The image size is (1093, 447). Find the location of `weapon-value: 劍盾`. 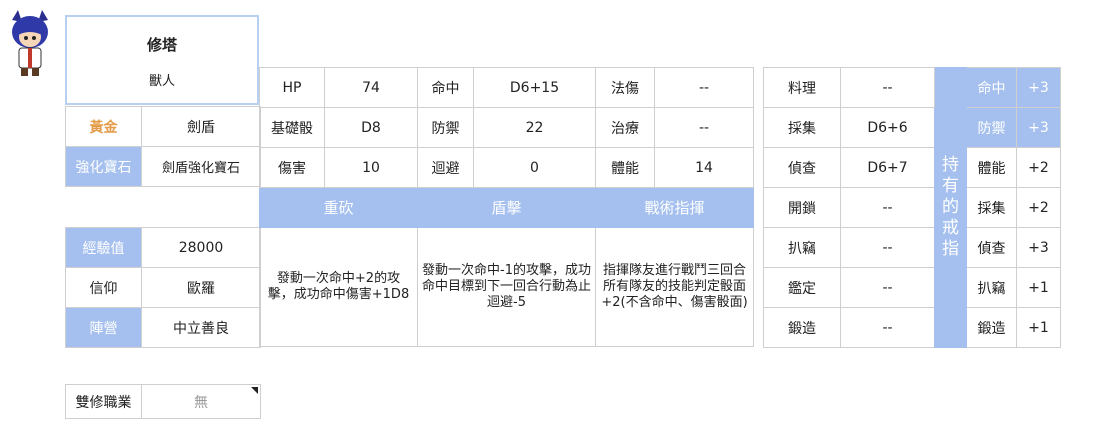

weapon-value: 劍盾 is located at coordinates (201, 126).